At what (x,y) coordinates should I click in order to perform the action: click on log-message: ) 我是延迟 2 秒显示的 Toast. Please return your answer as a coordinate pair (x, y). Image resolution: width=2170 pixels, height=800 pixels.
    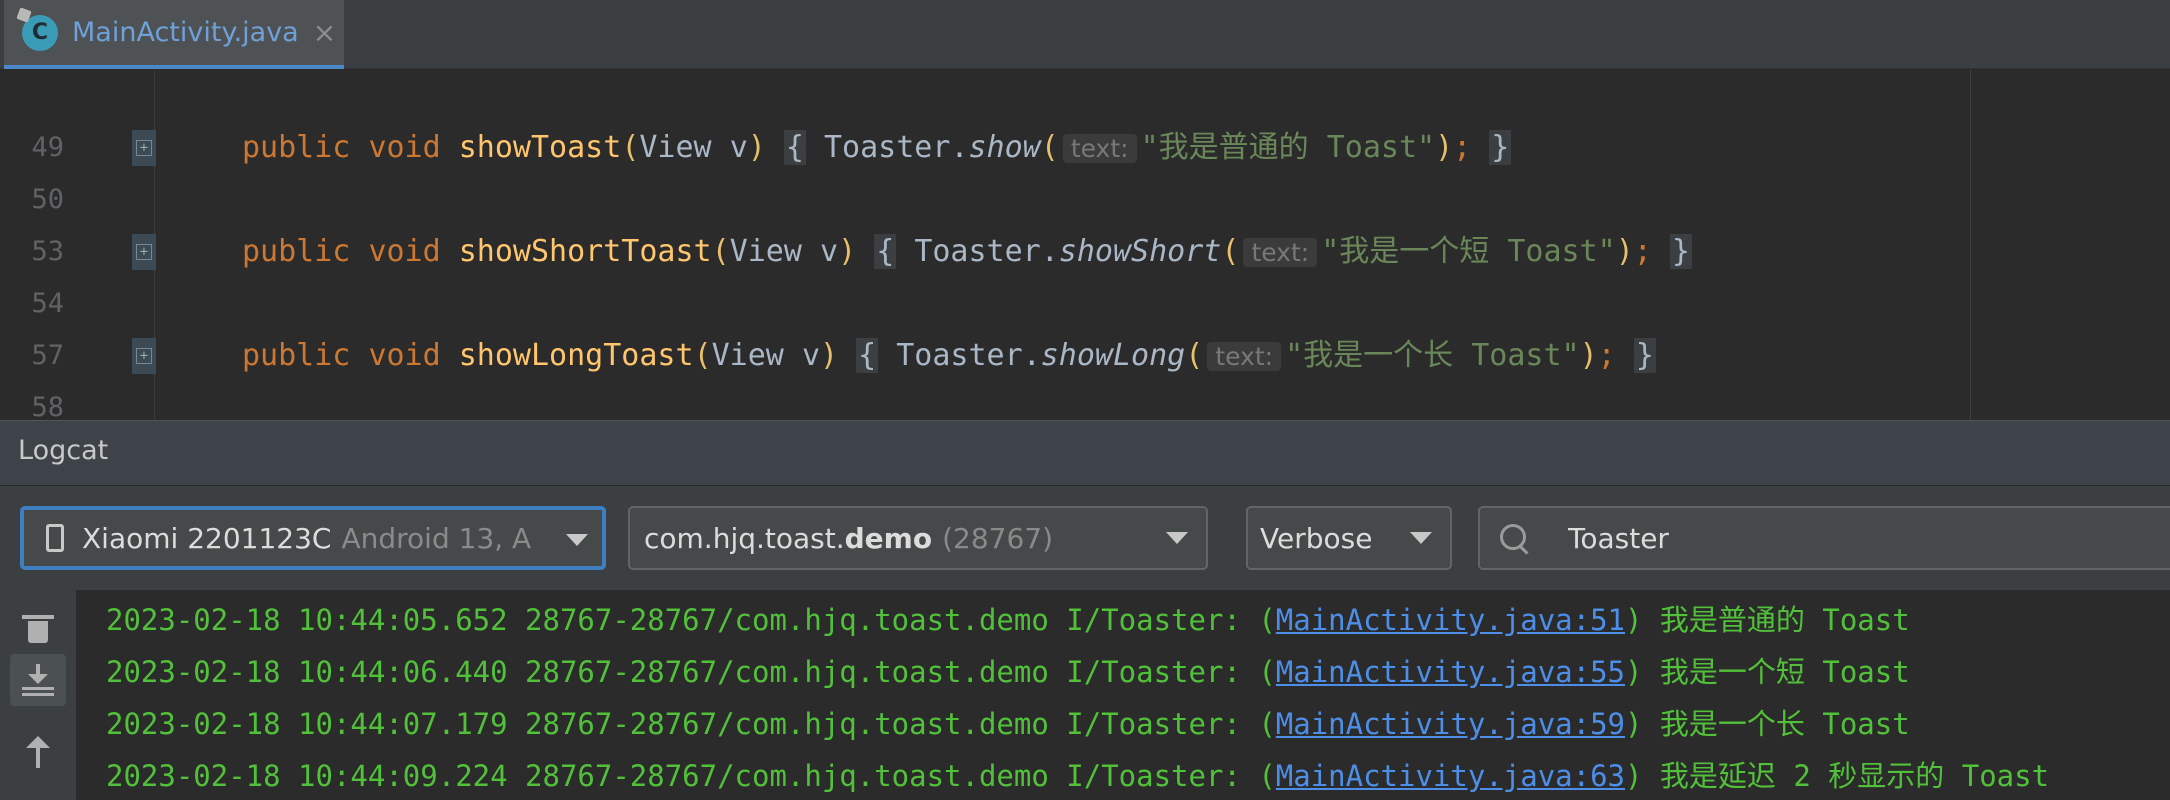
    Looking at the image, I should click on (1837, 776).